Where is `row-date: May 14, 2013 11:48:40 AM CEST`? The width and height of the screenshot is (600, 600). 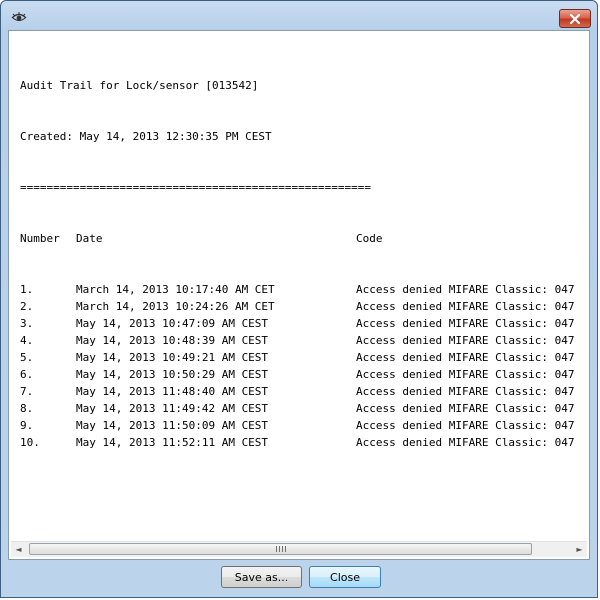 row-date: May 14, 2013 11:48:40 AM CEST is located at coordinates (172, 391).